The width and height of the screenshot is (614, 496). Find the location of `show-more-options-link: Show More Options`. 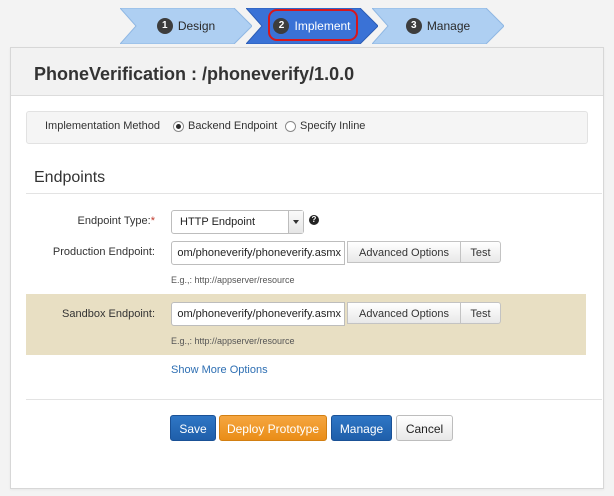

show-more-options-link: Show More Options is located at coordinates (219, 370).